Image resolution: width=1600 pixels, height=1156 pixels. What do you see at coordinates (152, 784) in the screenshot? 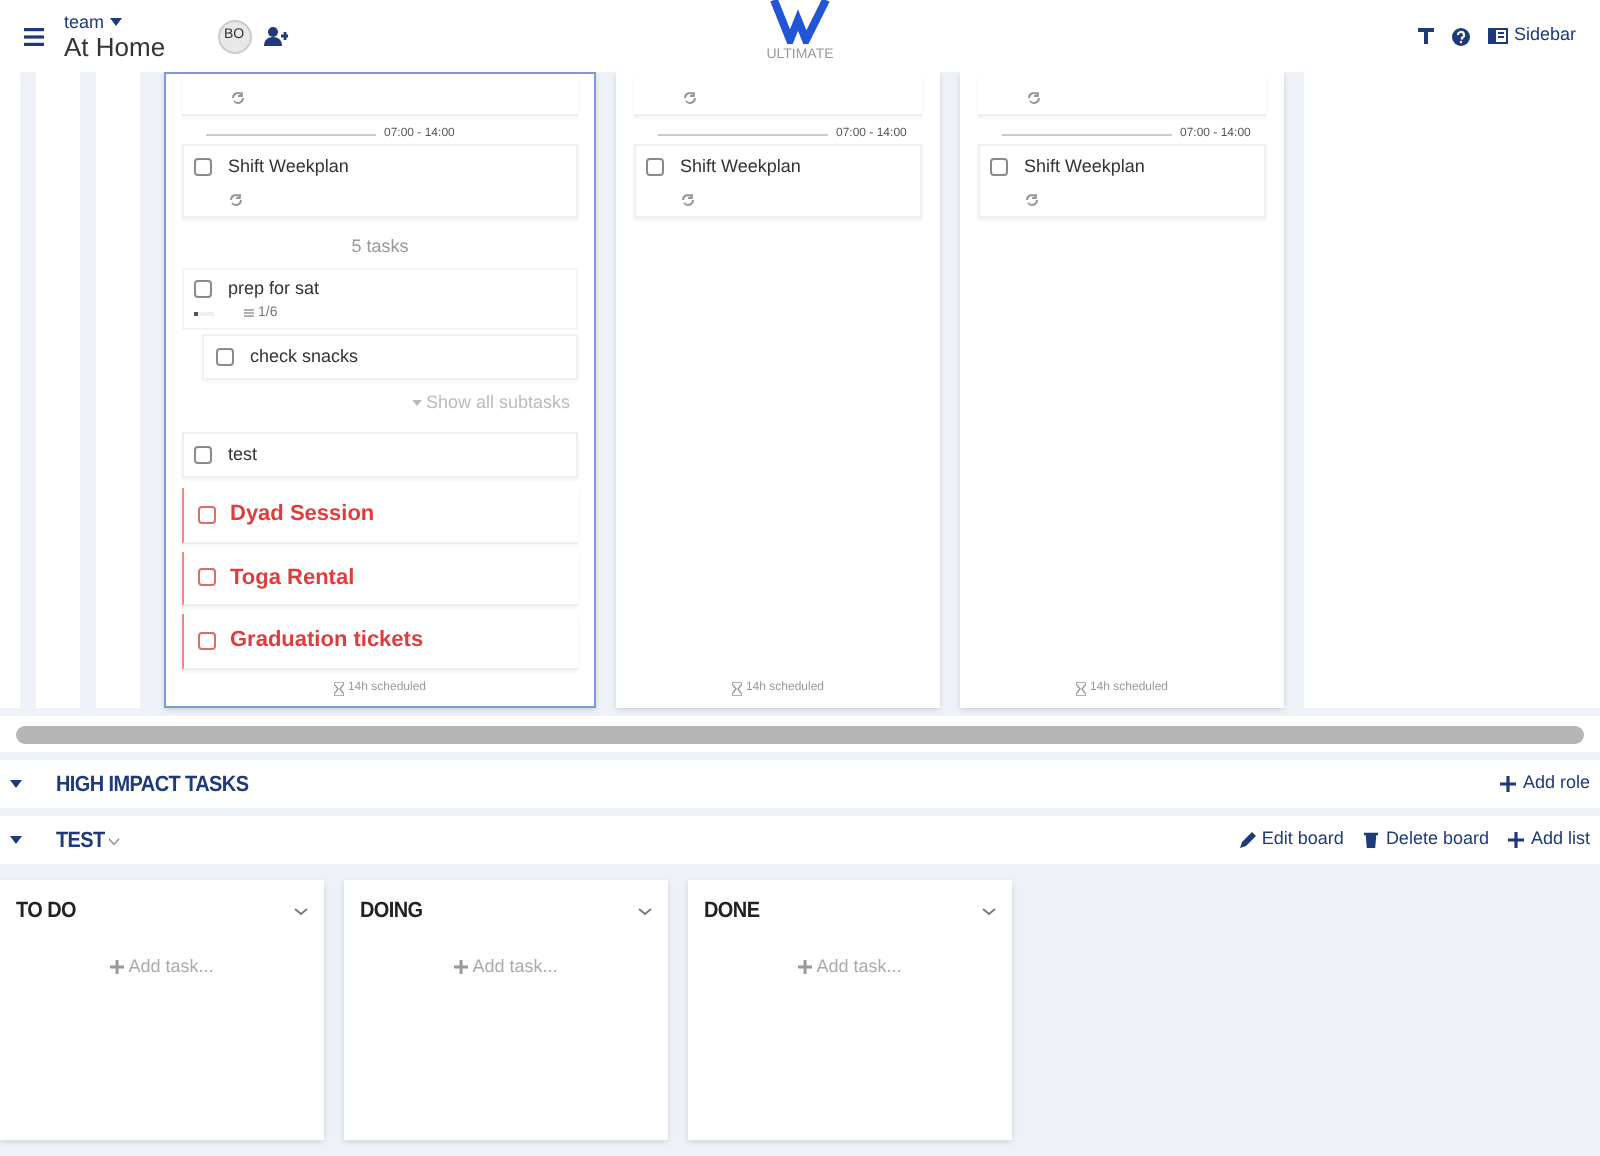
I see `section-title: HIGH IMPACT TASKS` at bounding box center [152, 784].